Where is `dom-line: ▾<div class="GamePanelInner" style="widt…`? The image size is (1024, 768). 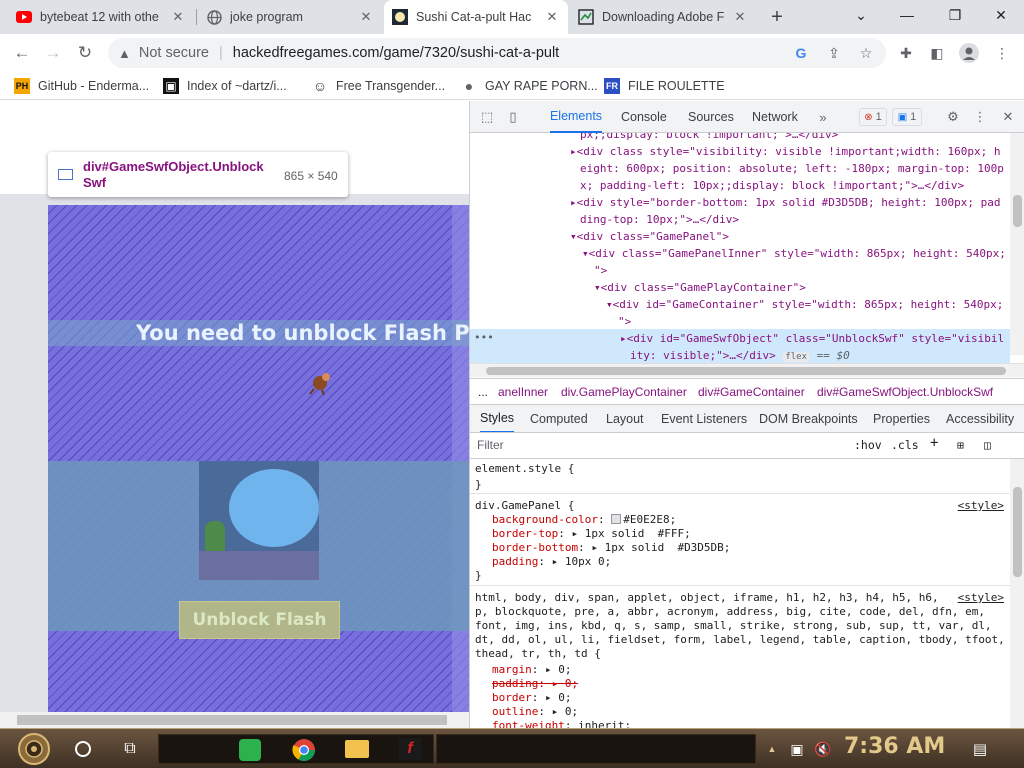 dom-line: ▾<div class="GamePanelInner" style="widt… is located at coordinates (794, 253).